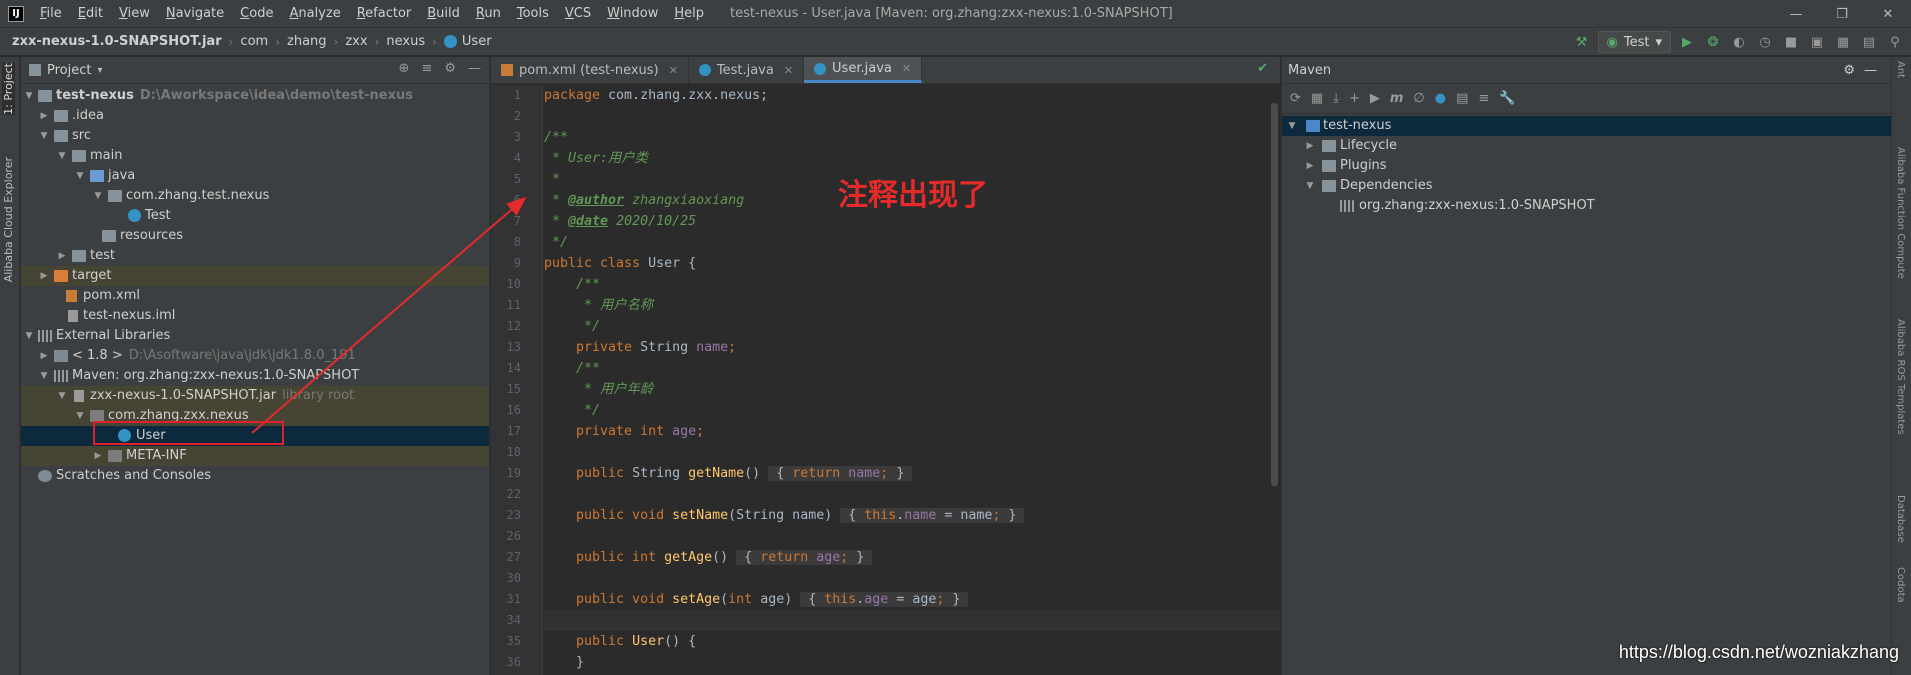  What do you see at coordinates (255, 456) in the screenshot?
I see `tree-item-meta-inf: ▶ META-INF` at bounding box center [255, 456].